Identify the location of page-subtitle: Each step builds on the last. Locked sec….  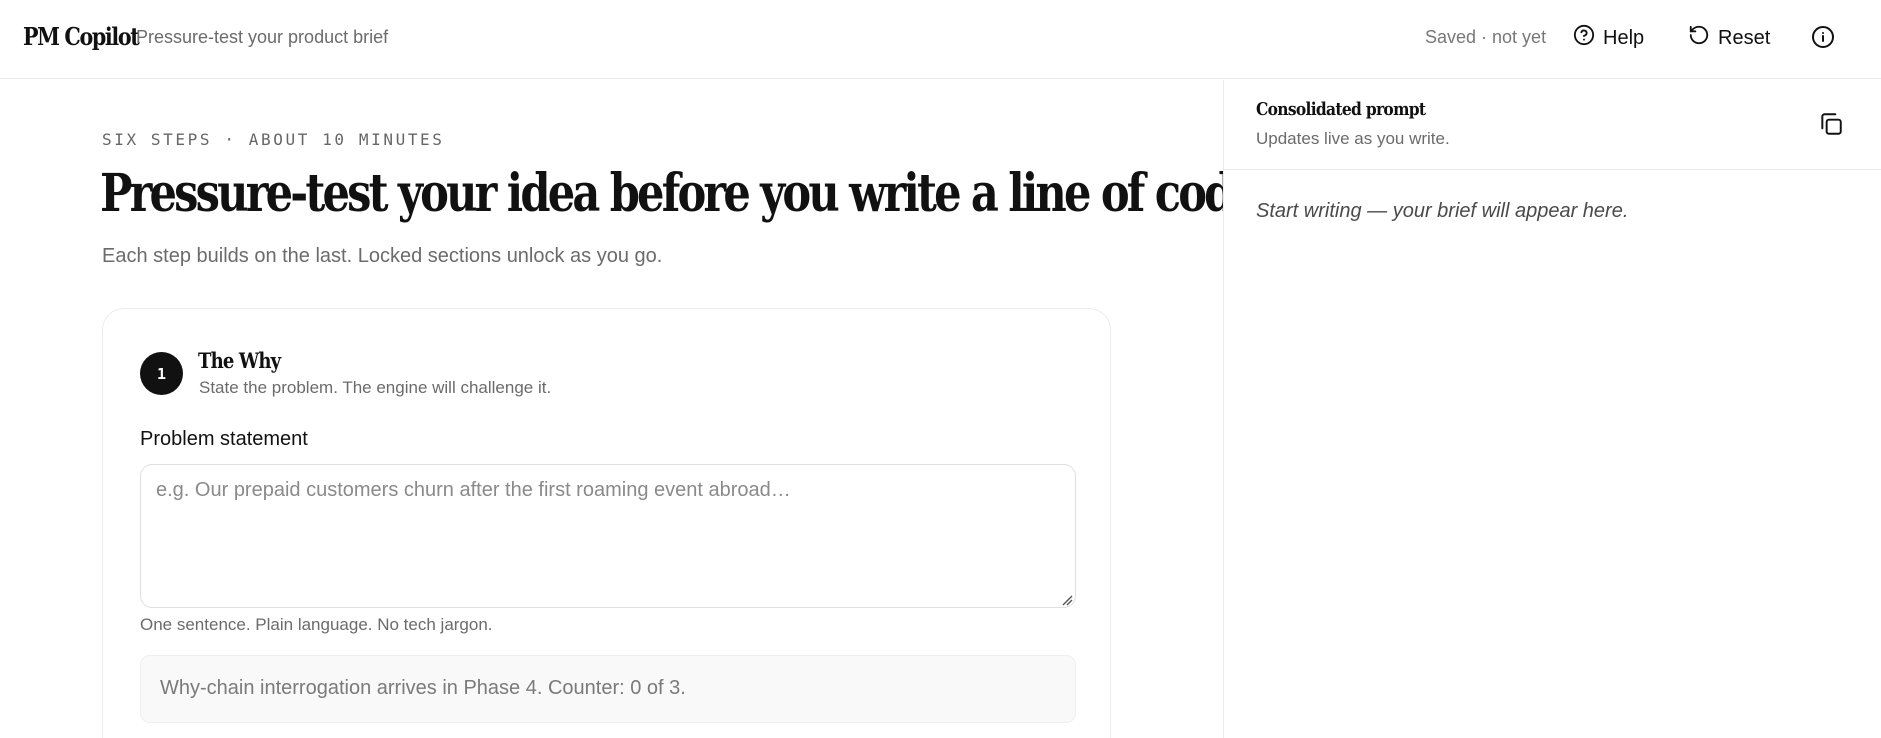
(382, 256).